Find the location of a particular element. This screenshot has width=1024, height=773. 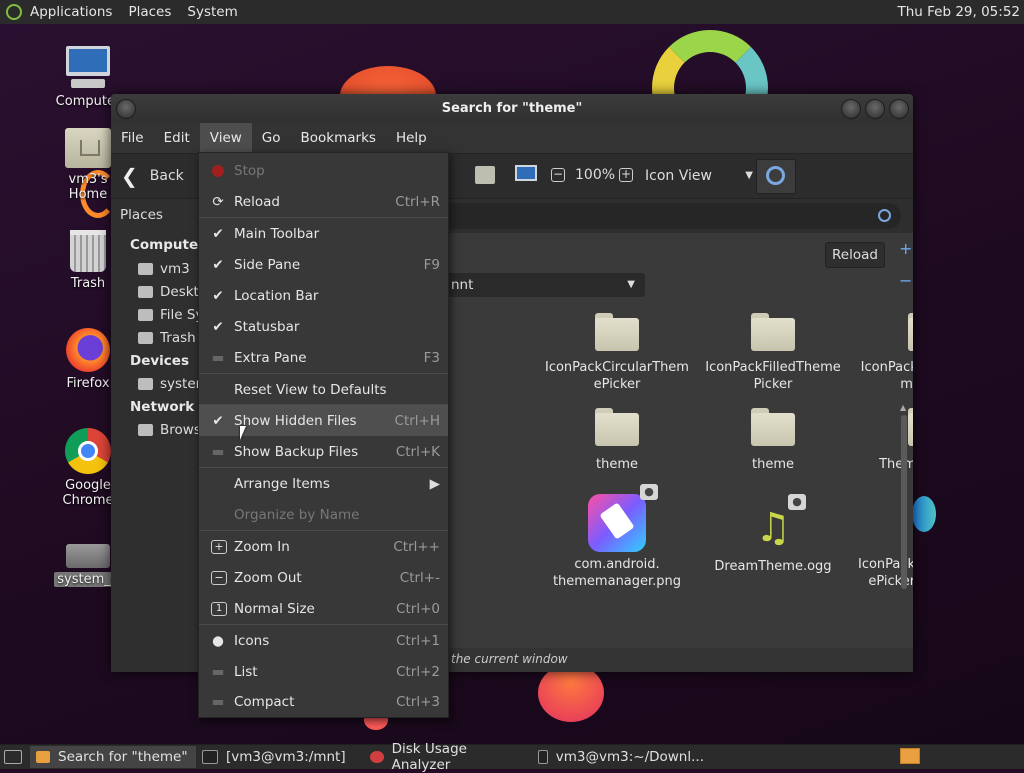

close-button is located at coordinates (899, 109).